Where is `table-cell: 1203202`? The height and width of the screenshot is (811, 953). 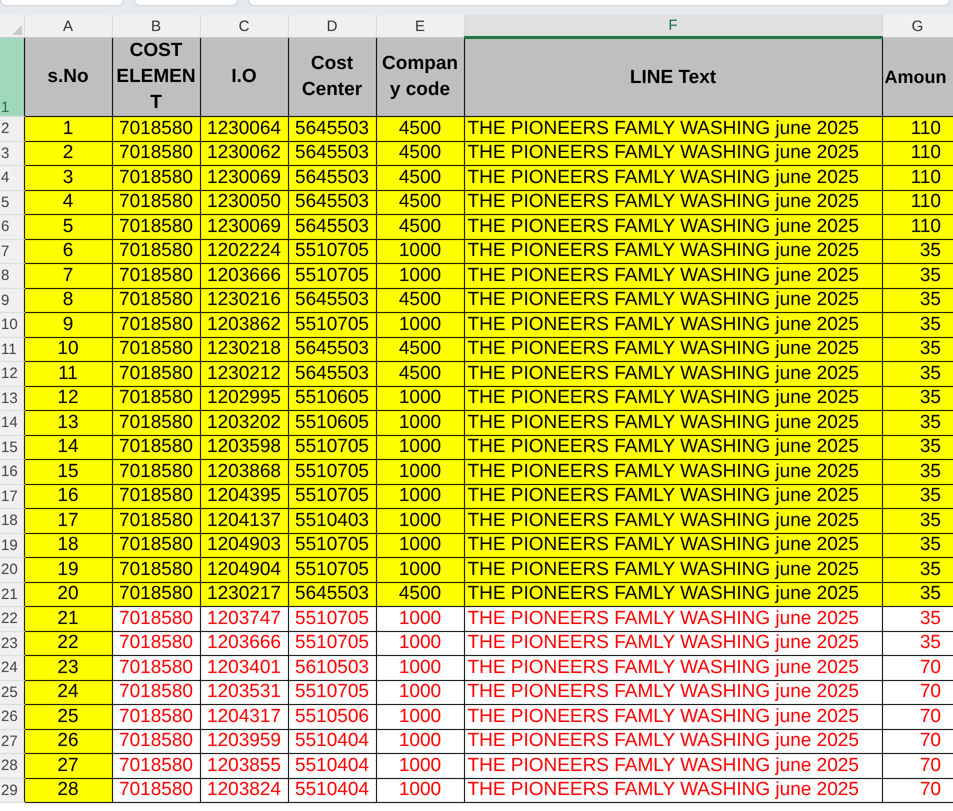
table-cell: 1203202 is located at coordinates (244, 422).